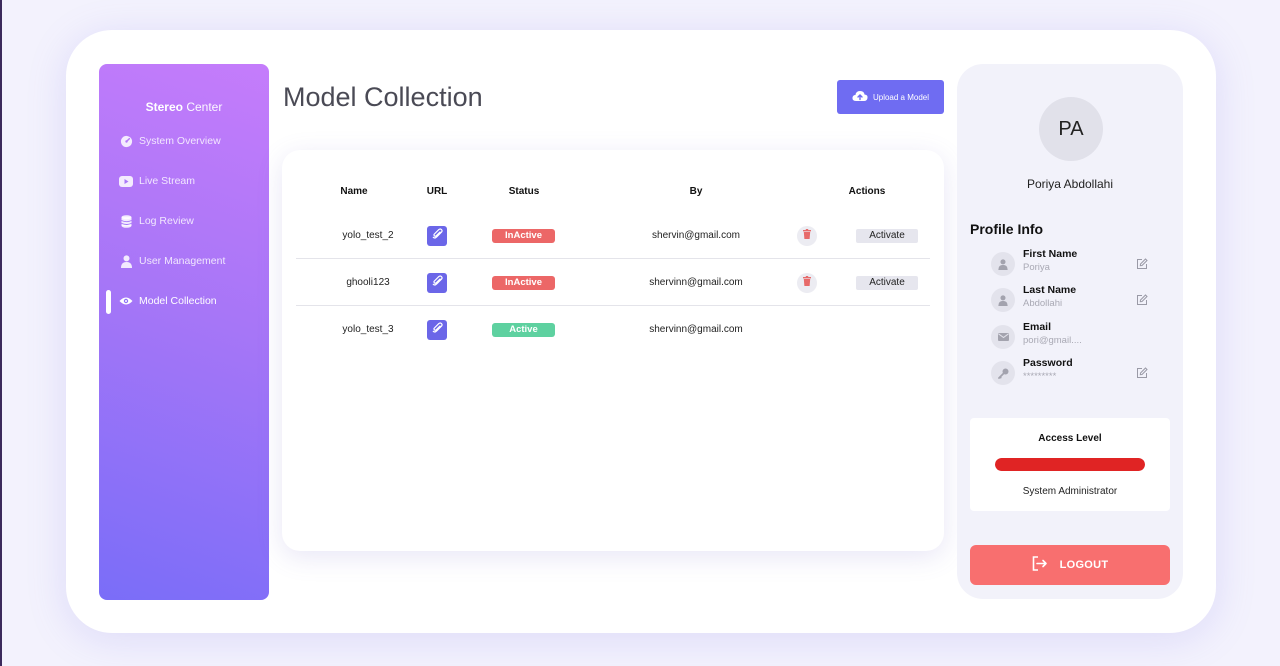 The image size is (1280, 666). Describe the element at coordinates (860, 97) in the screenshot. I see `cloud-upload-icon` at that location.